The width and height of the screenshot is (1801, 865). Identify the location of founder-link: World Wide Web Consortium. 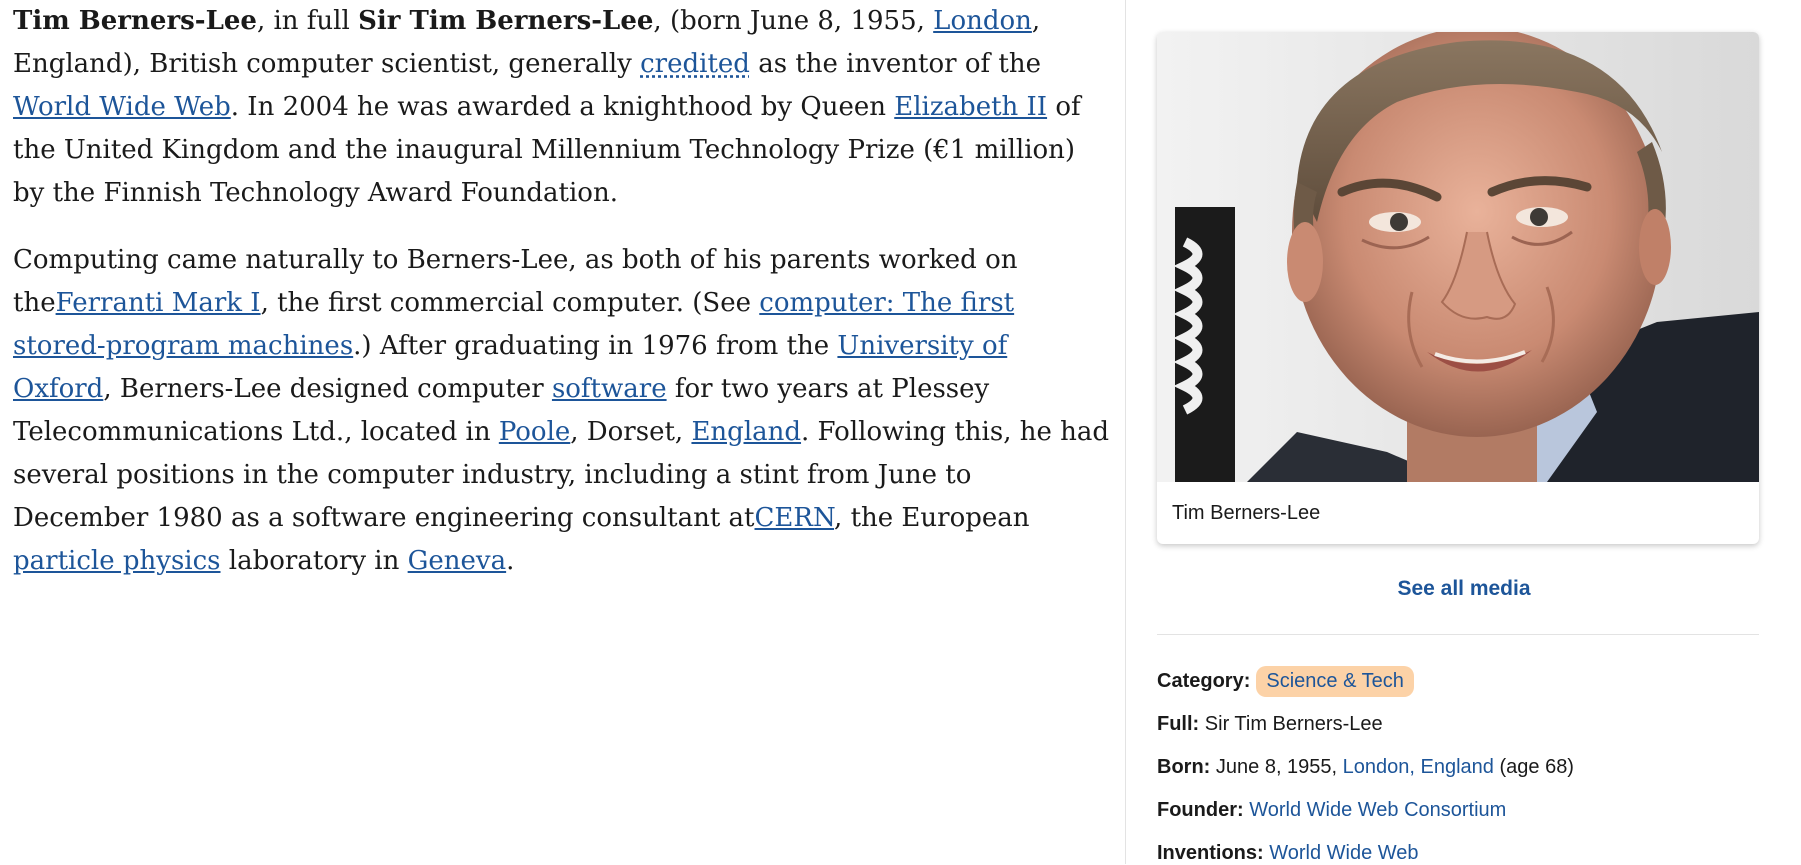
(1377, 810).